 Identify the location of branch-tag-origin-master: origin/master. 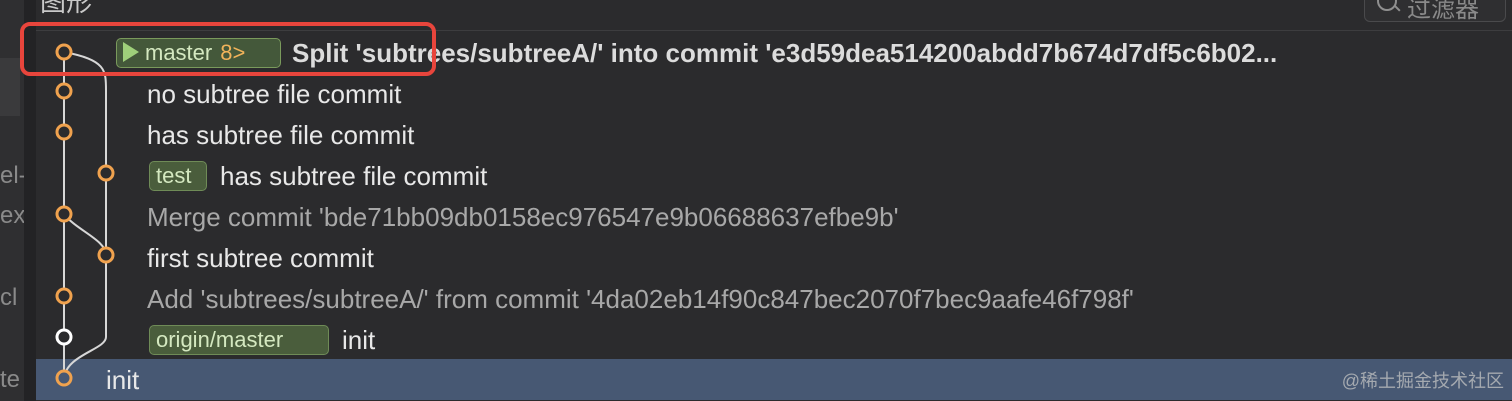
(239, 340).